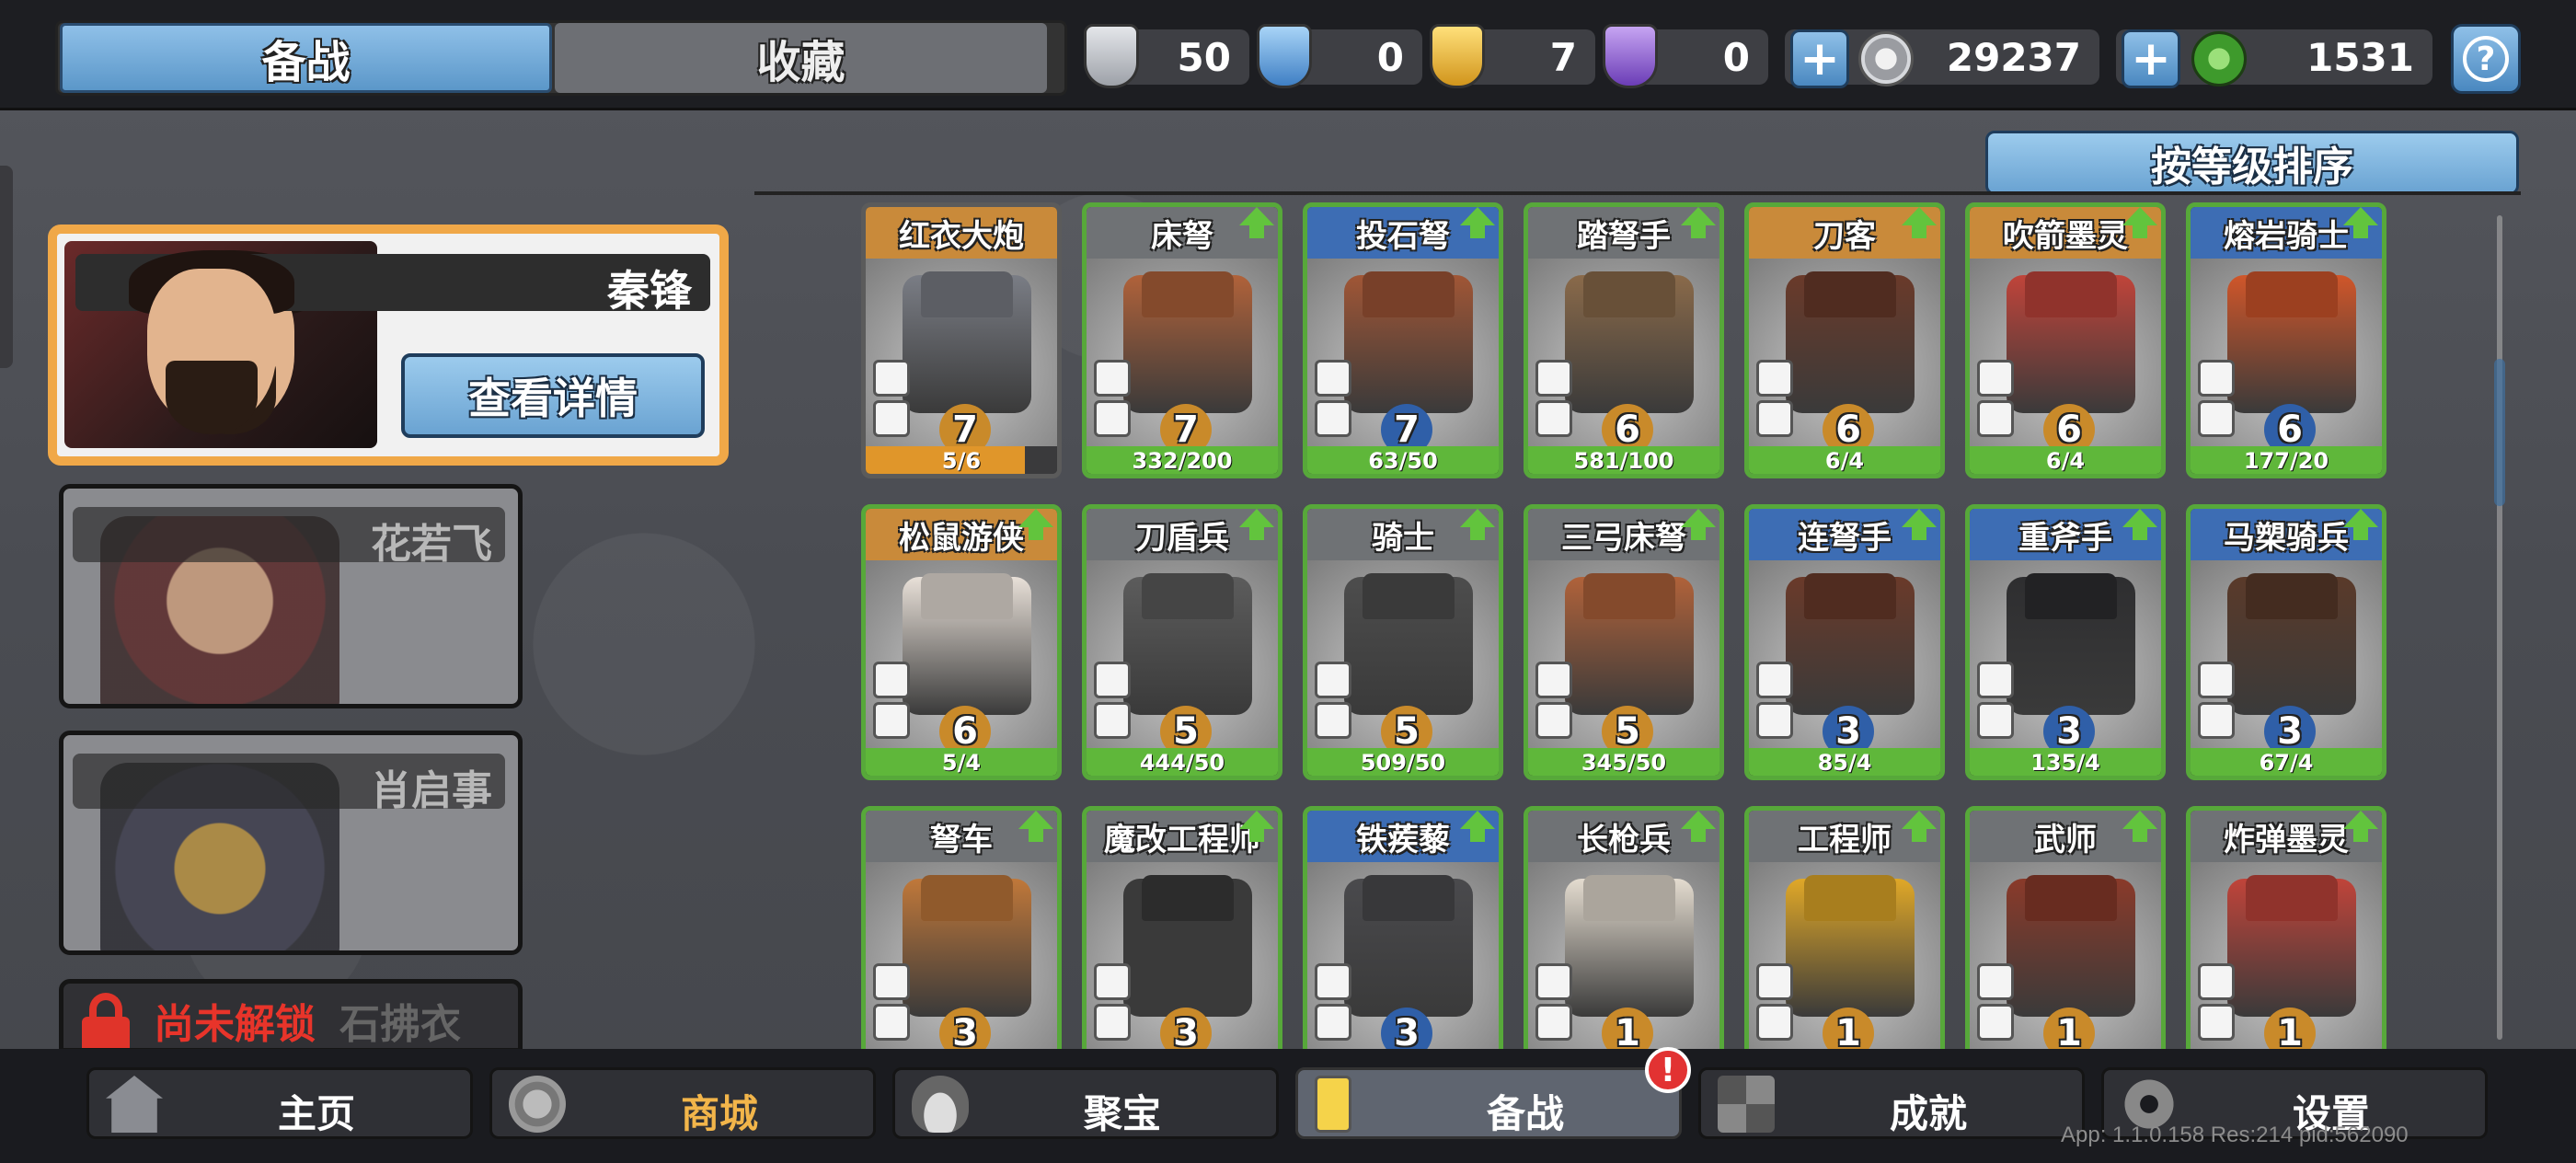 This screenshot has height=1163, width=2576. What do you see at coordinates (1111, 56) in the screenshot?
I see `silver-shield-icon` at bounding box center [1111, 56].